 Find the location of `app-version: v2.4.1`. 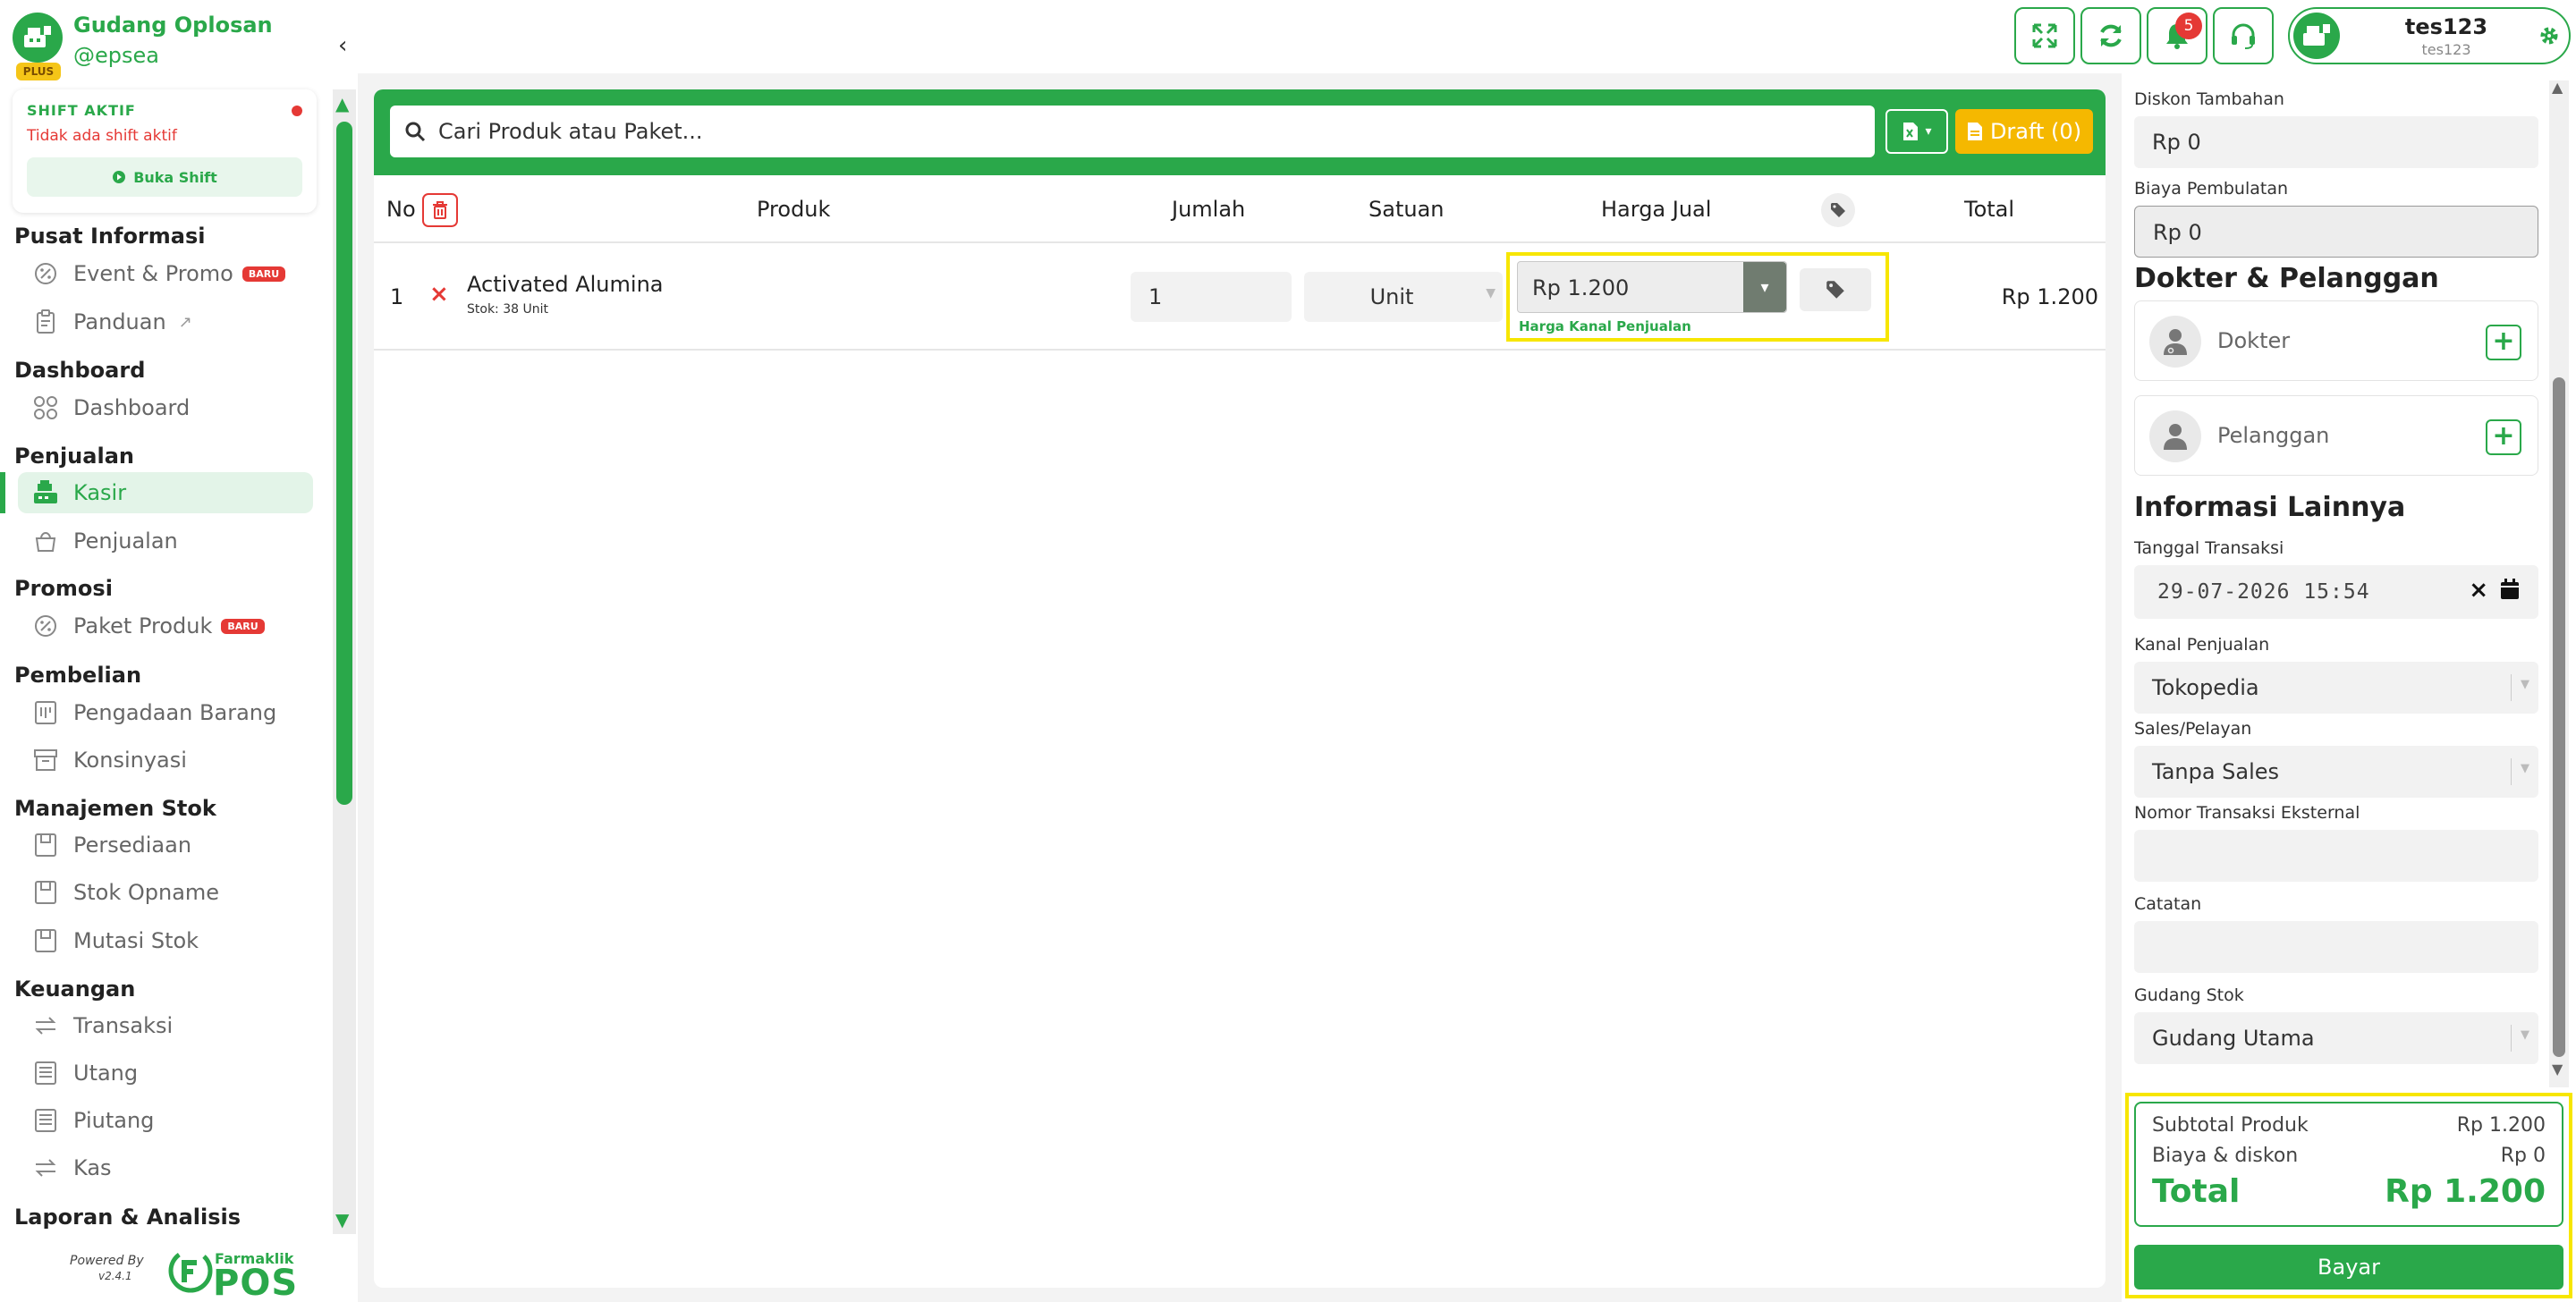

app-version: v2.4.1 is located at coordinates (115, 1276).